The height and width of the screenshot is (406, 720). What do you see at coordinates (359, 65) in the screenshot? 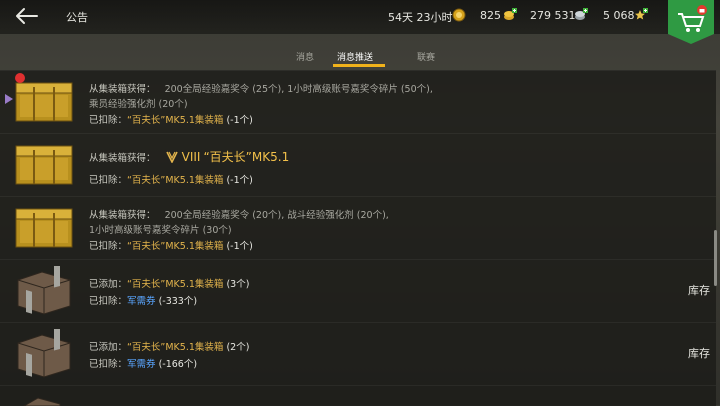
I see `active-tab-indicator` at bounding box center [359, 65].